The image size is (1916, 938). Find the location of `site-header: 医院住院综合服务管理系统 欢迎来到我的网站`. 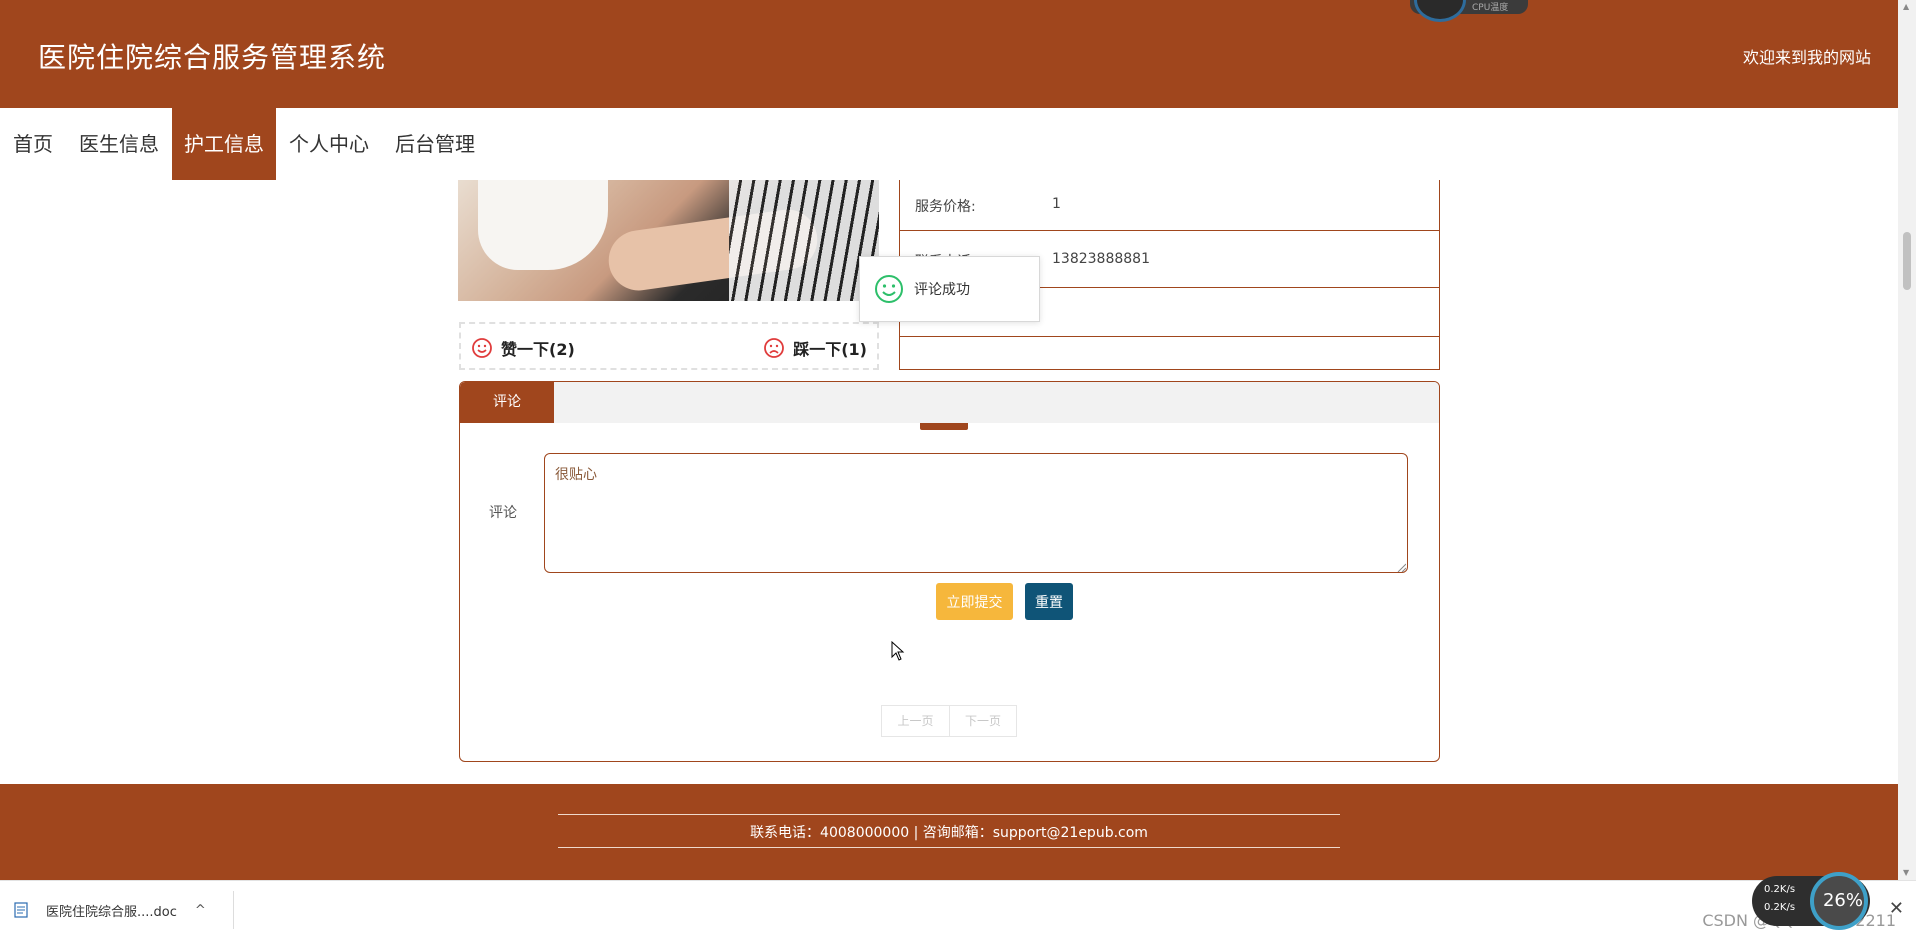

site-header: 医院住院综合服务管理系统 欢迎来到我的网站 is located at coordinates (949, 54).